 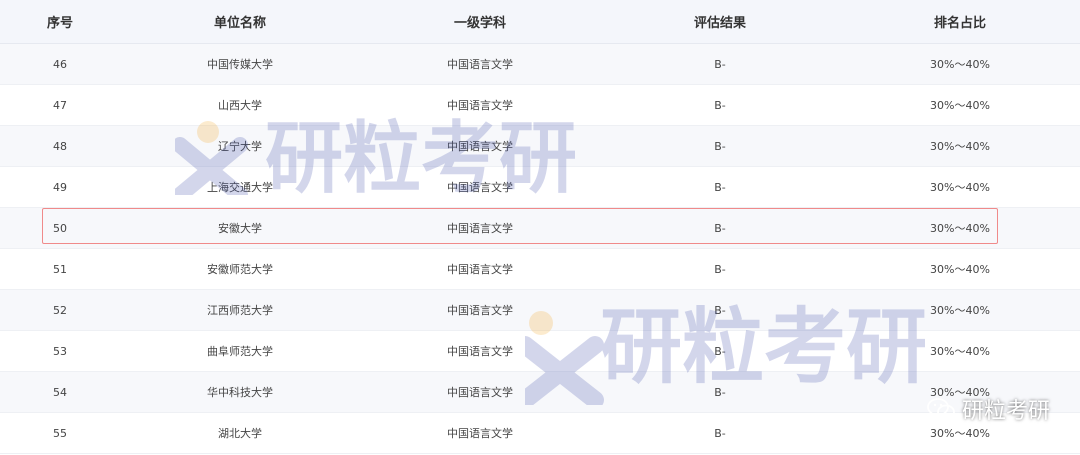 I want to click on table-header: 序号 单位名称 一级学科 评估结果 排名占比, so click(x=540, y=22).